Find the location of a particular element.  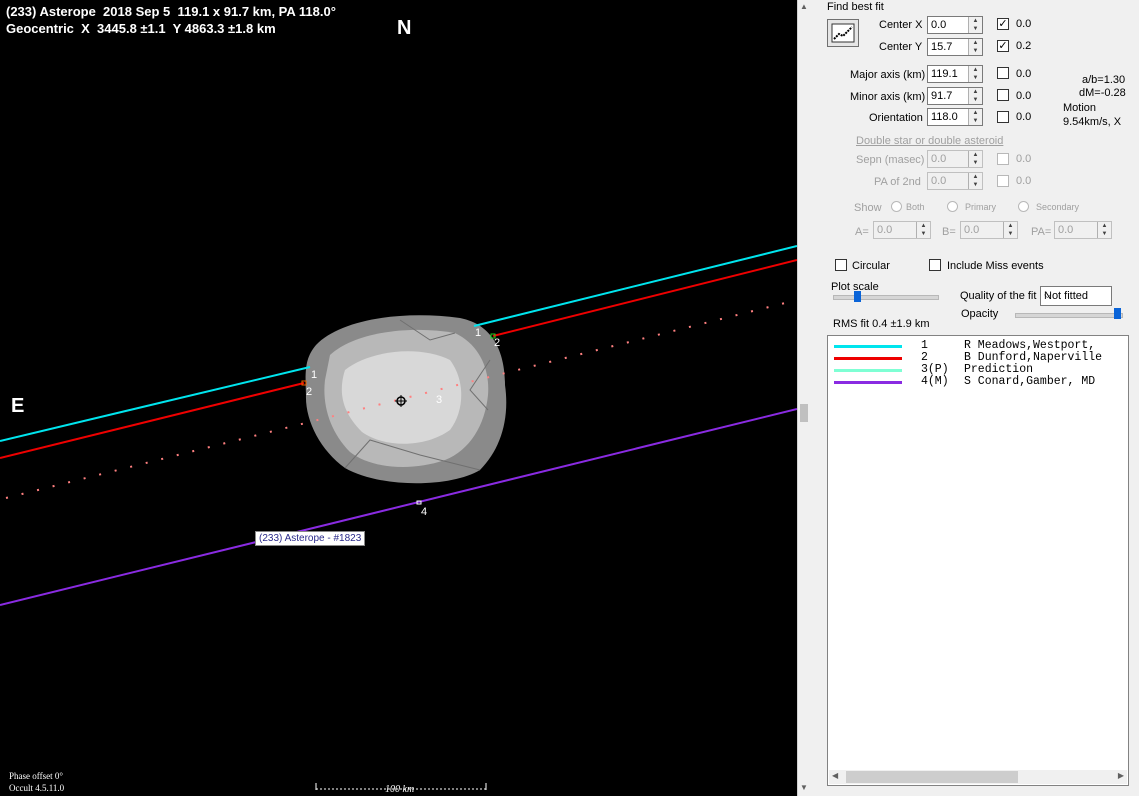

orientation-result: 0.0 is located at coordinates (1024, 117).